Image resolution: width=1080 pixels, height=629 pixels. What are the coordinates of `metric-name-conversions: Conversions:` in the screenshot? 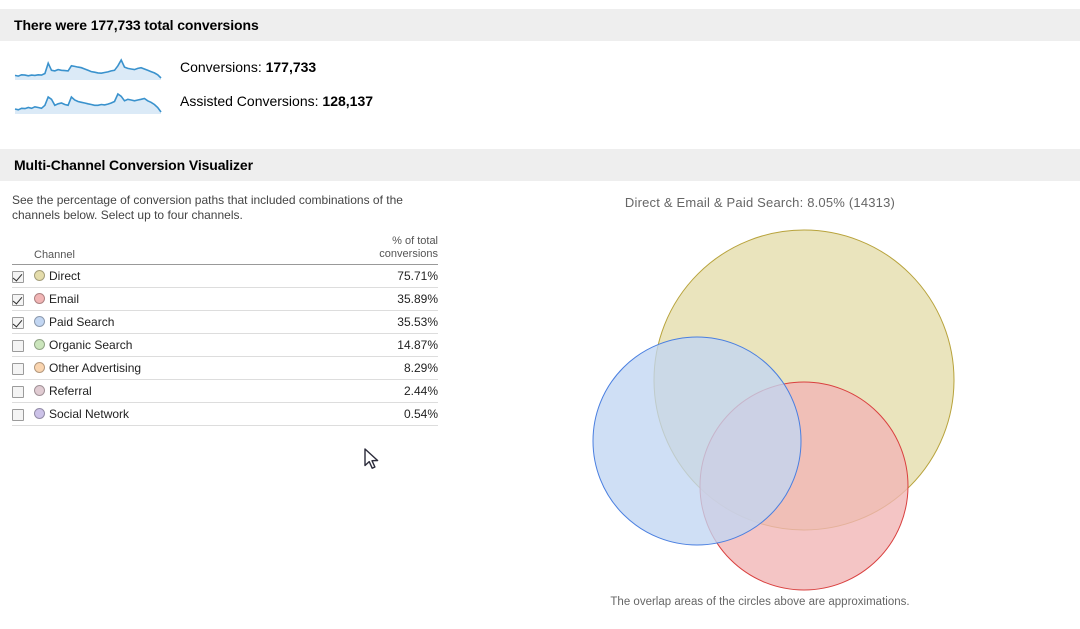 It's located at (221, 67).